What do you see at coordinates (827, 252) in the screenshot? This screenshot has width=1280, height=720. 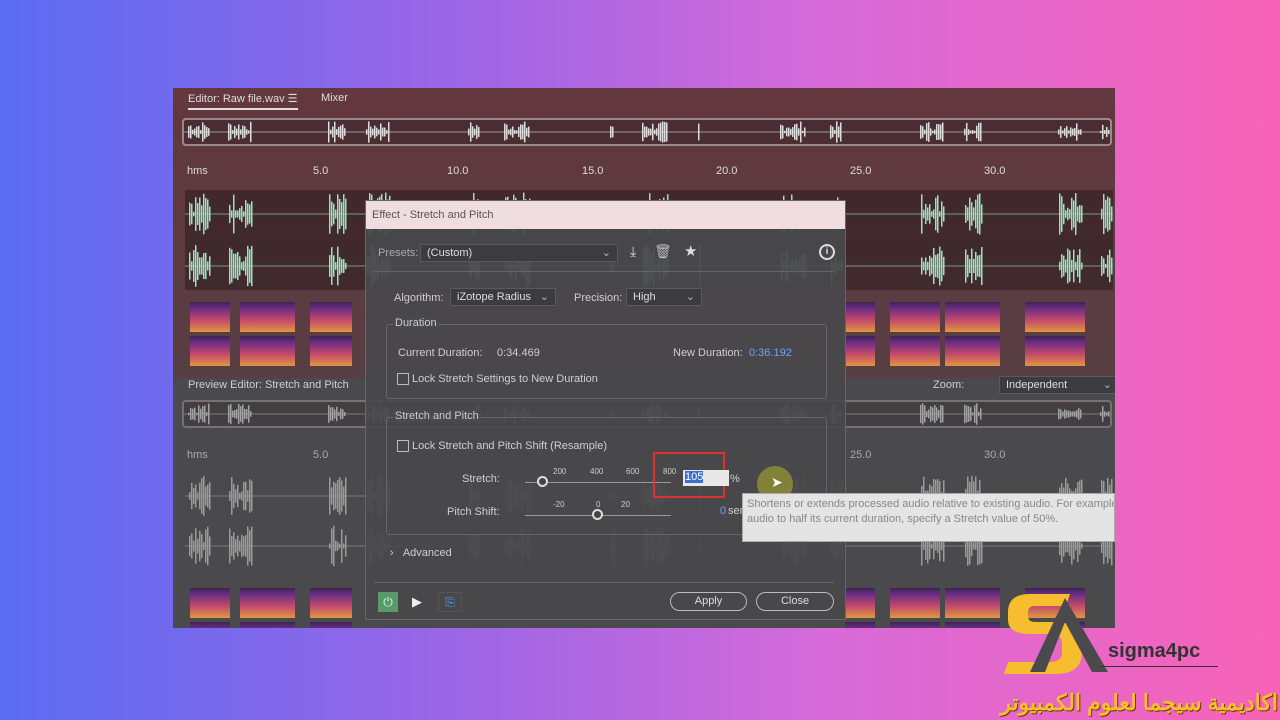 I see `info-icon: i` at bounding box center [827, 252].